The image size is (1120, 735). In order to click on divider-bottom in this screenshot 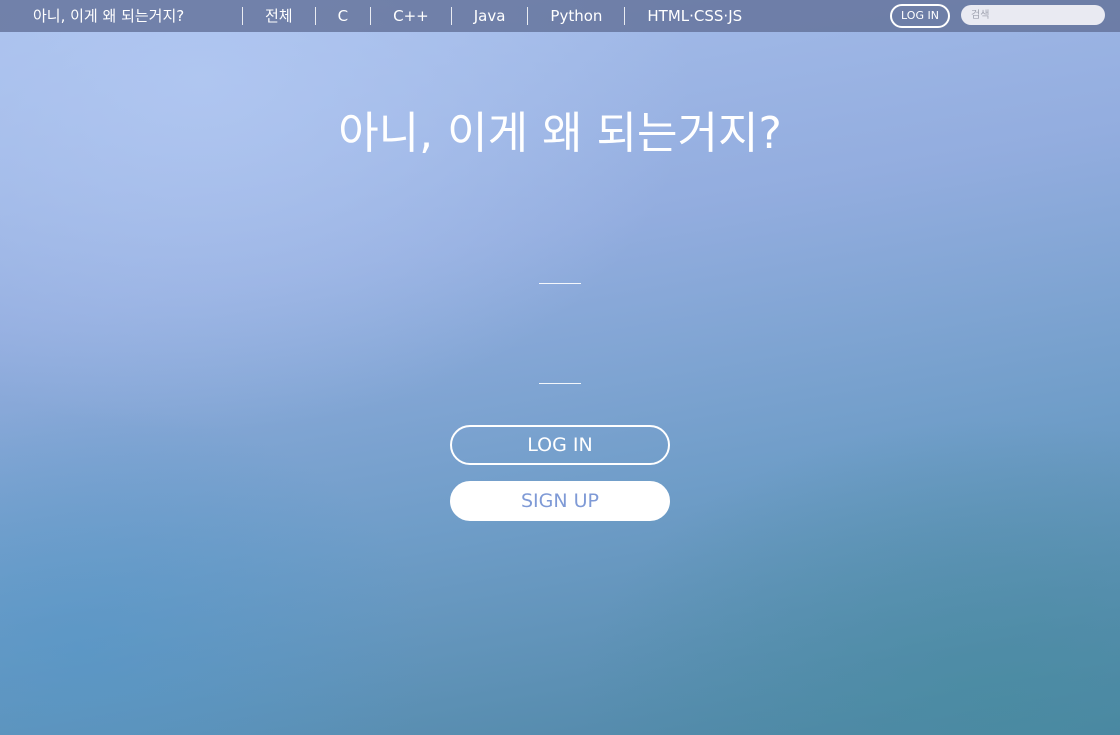, I will do `click(560, 383)`.